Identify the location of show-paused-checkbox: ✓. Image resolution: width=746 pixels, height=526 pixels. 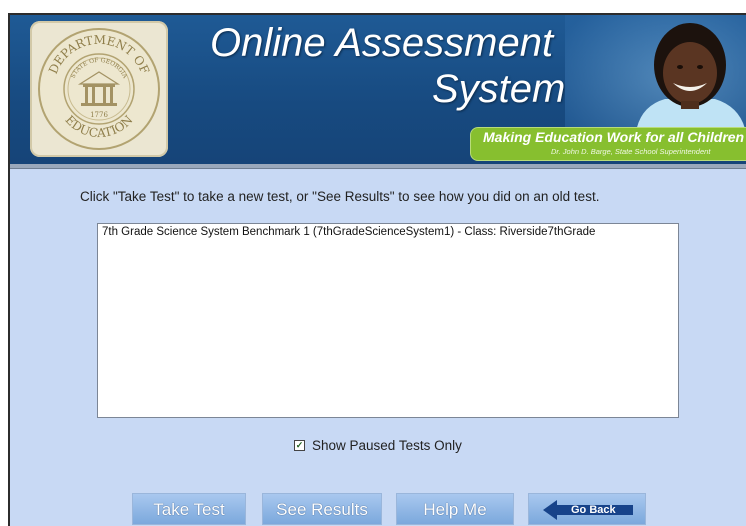
(299, 445).